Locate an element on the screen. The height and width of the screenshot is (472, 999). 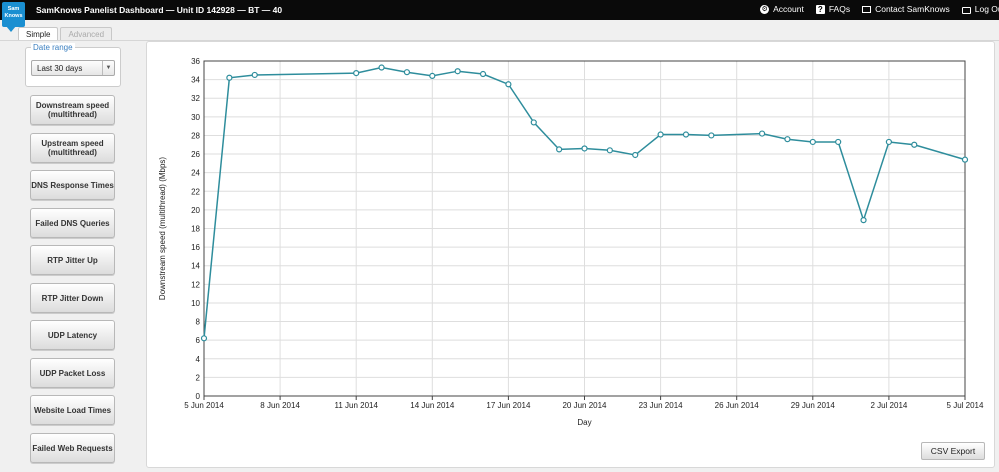
x-tick-label: 23 Jun 2014 is located at coordinates (661, 405).